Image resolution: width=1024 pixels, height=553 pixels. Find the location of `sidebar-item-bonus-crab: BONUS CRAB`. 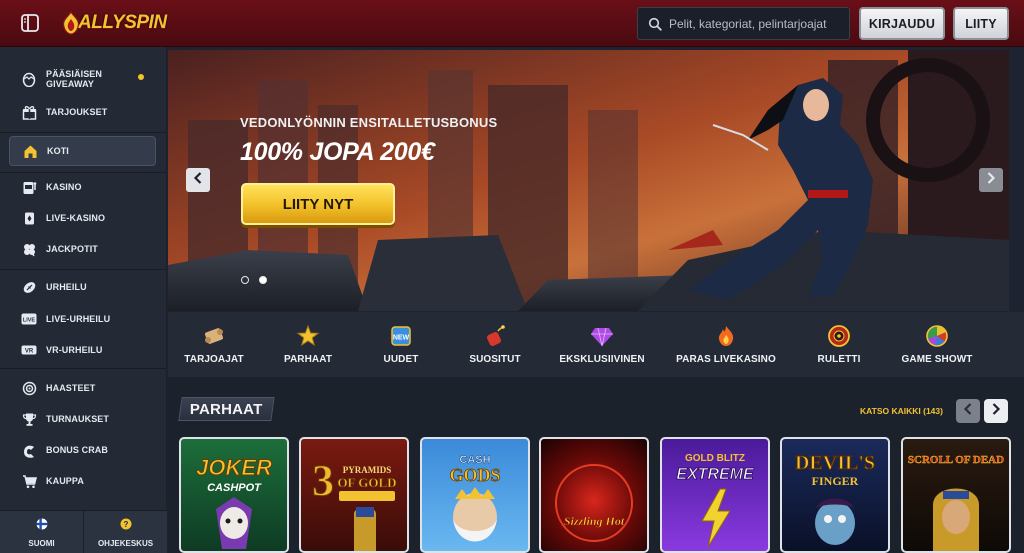

sidebar-item-bonus-crab: BONUS CRAB is located at coordinates (82, 450).